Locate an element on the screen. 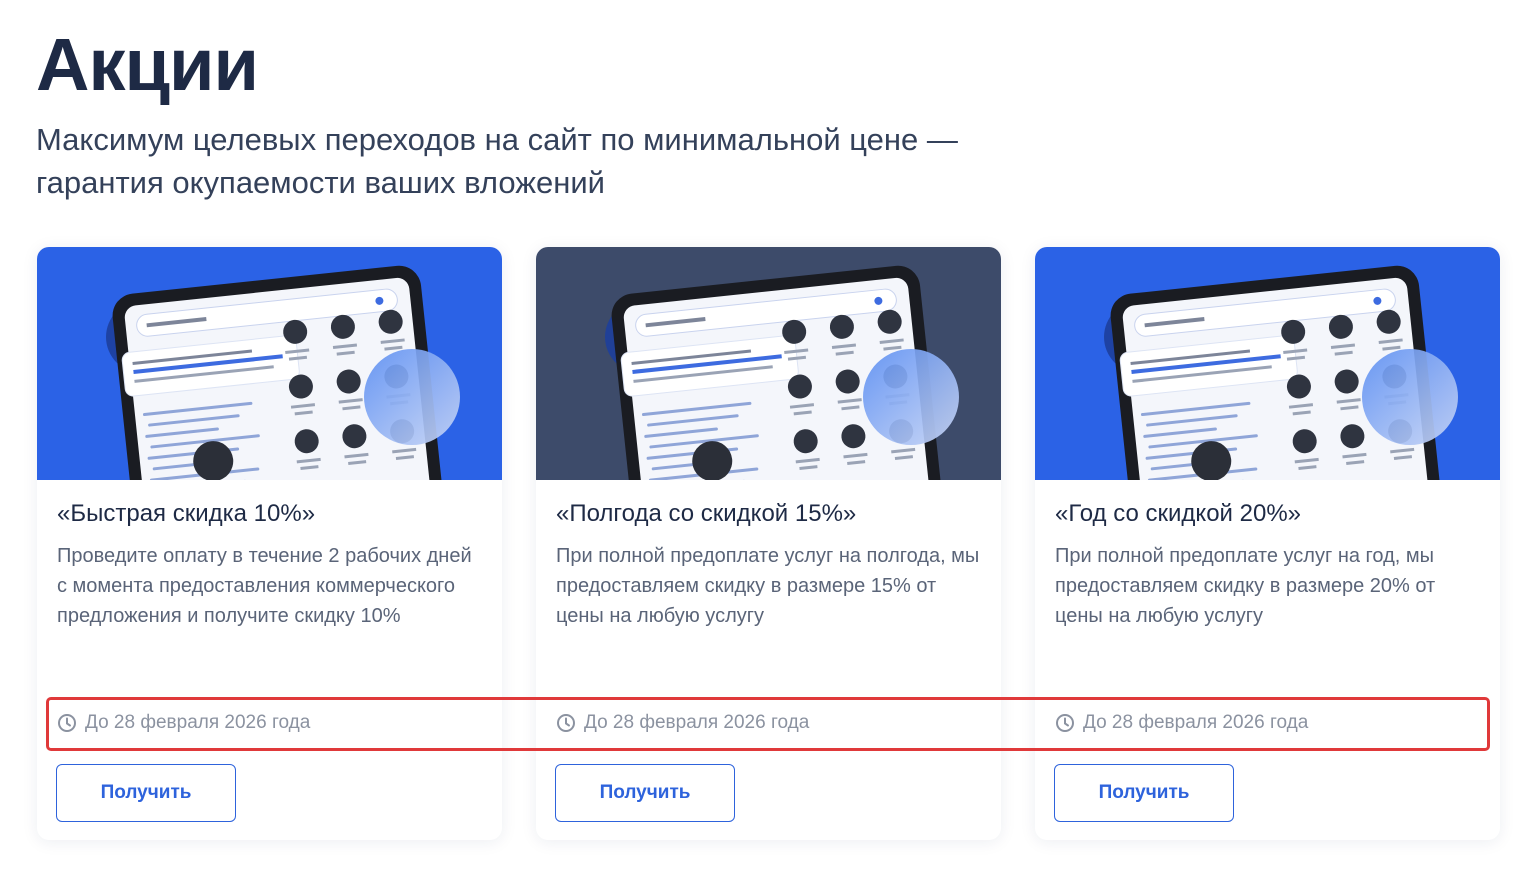 This screenshot has width=1531, height=870. page-title: Акции is located at coordinates (147, 64).